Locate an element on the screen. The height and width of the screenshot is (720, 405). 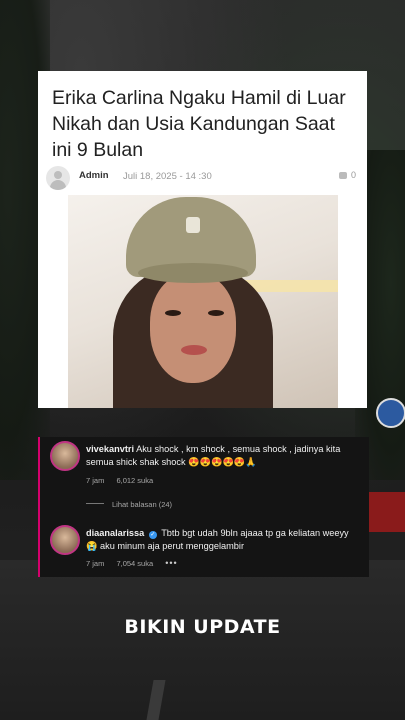
verified-badge-icon: ✓ is located at coordinates (152, 535).